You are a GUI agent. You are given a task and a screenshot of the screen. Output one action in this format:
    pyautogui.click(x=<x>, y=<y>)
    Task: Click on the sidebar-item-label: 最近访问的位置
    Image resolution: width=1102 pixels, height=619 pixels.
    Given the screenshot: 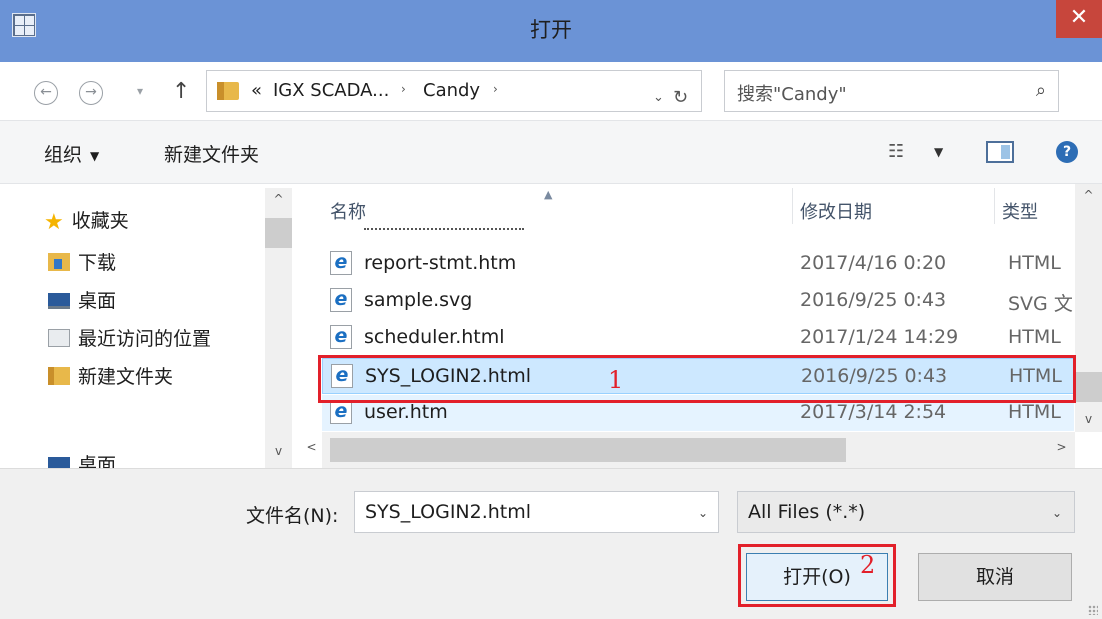 What is the action you would take?
    pyautogui.click(x=145, y=339)
    